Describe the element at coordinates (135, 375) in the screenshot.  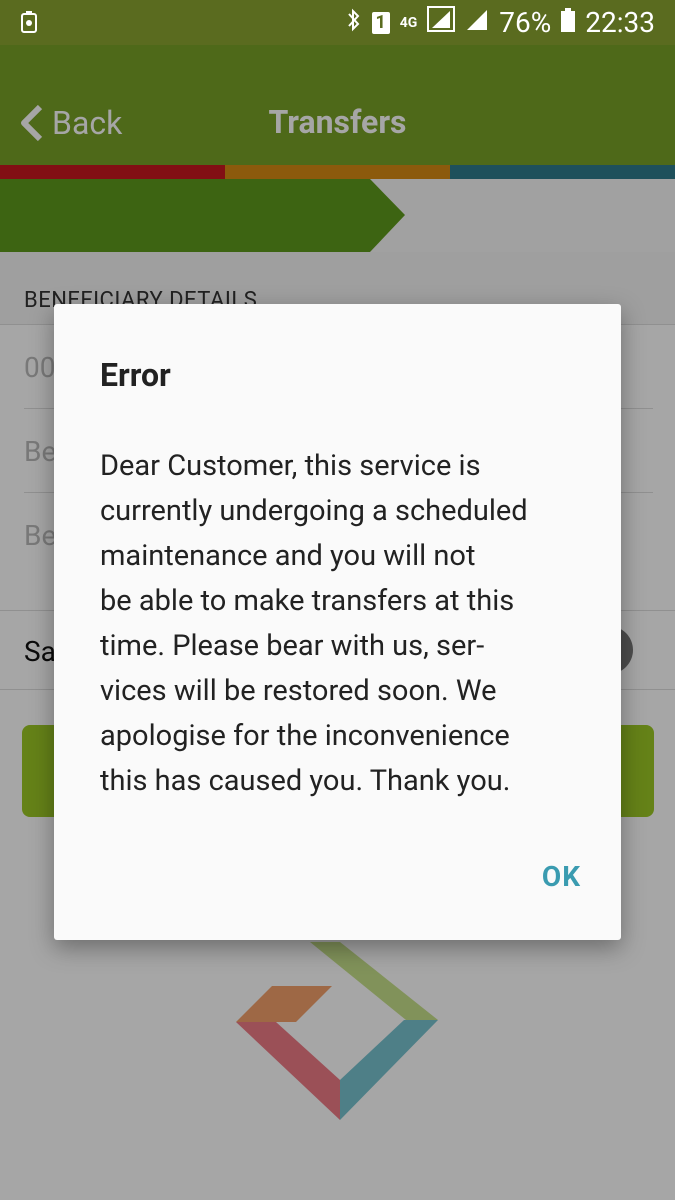
I see `dialog-title: Error` at that location.